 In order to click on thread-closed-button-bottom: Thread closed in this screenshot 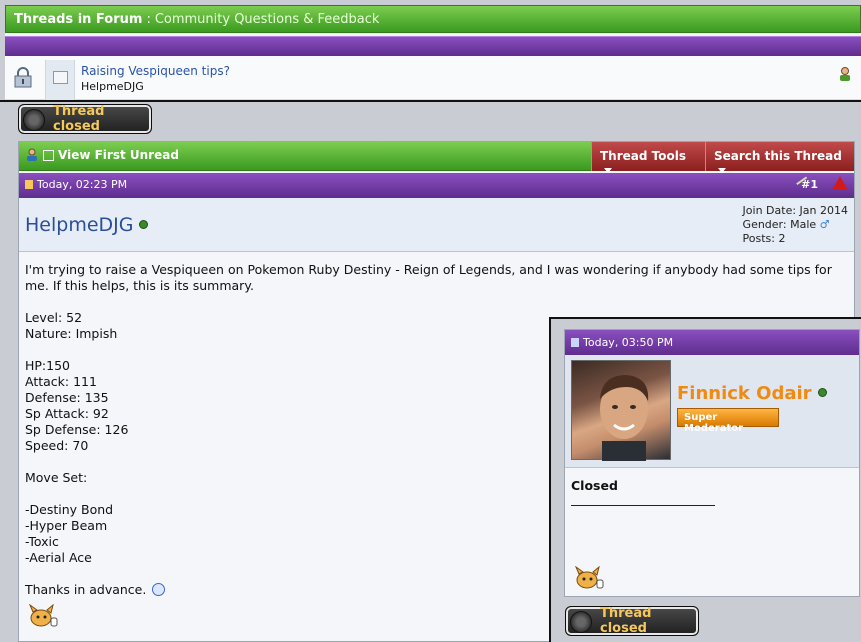, I will do `click(632, 621)`.